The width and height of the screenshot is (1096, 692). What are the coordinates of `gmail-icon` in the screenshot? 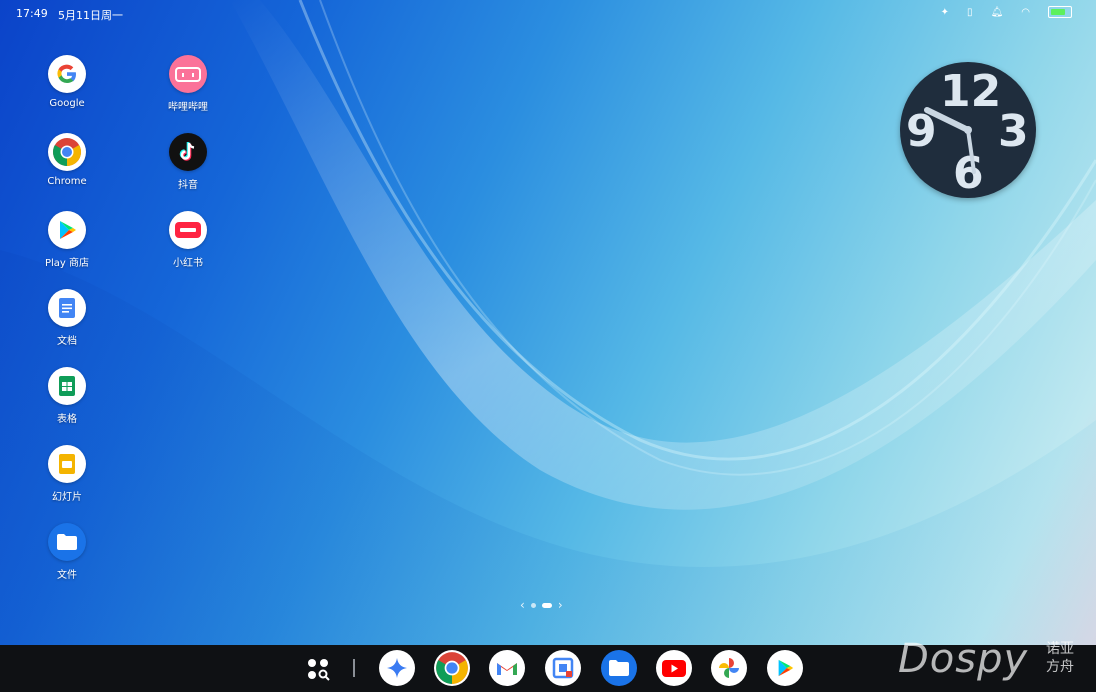 It's located at (507, 668).